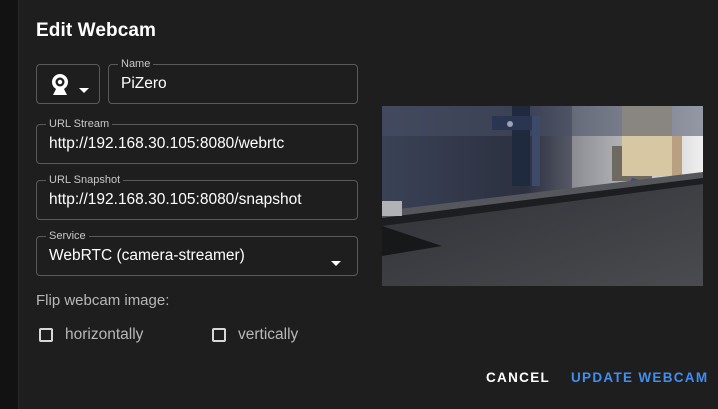 This screenshot has width=718, height=409. Describe the element at coordinates (144, 83) in the screenshot. I see `name-field-value: PiZero` at that location.